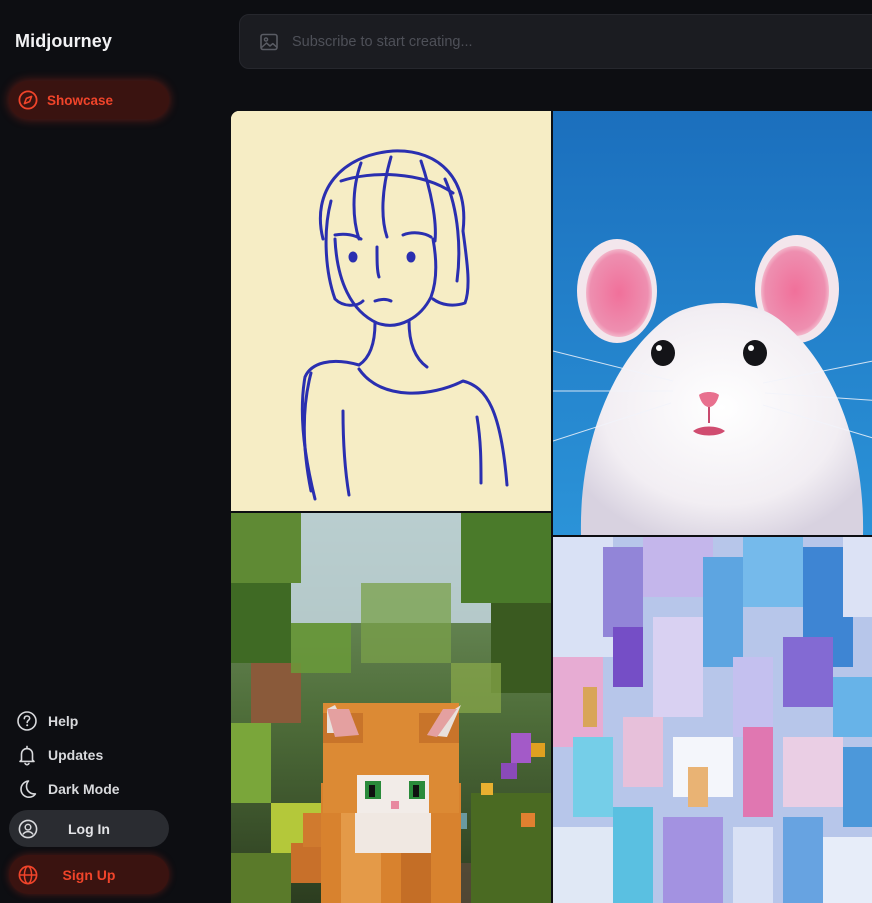  Describe the element at coordinates (27, 755) in the screenshot. I see `bell-icon` at that location.